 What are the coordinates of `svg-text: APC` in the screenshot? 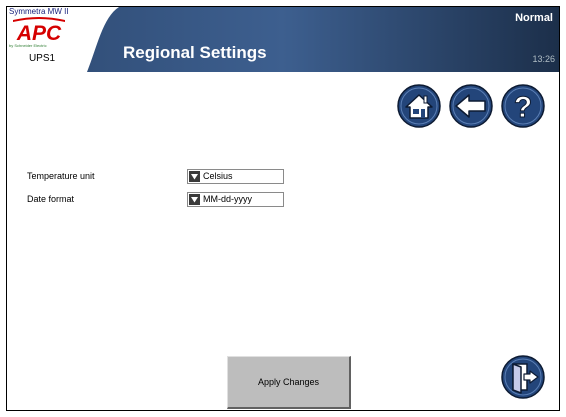 It's located at (39, 32).